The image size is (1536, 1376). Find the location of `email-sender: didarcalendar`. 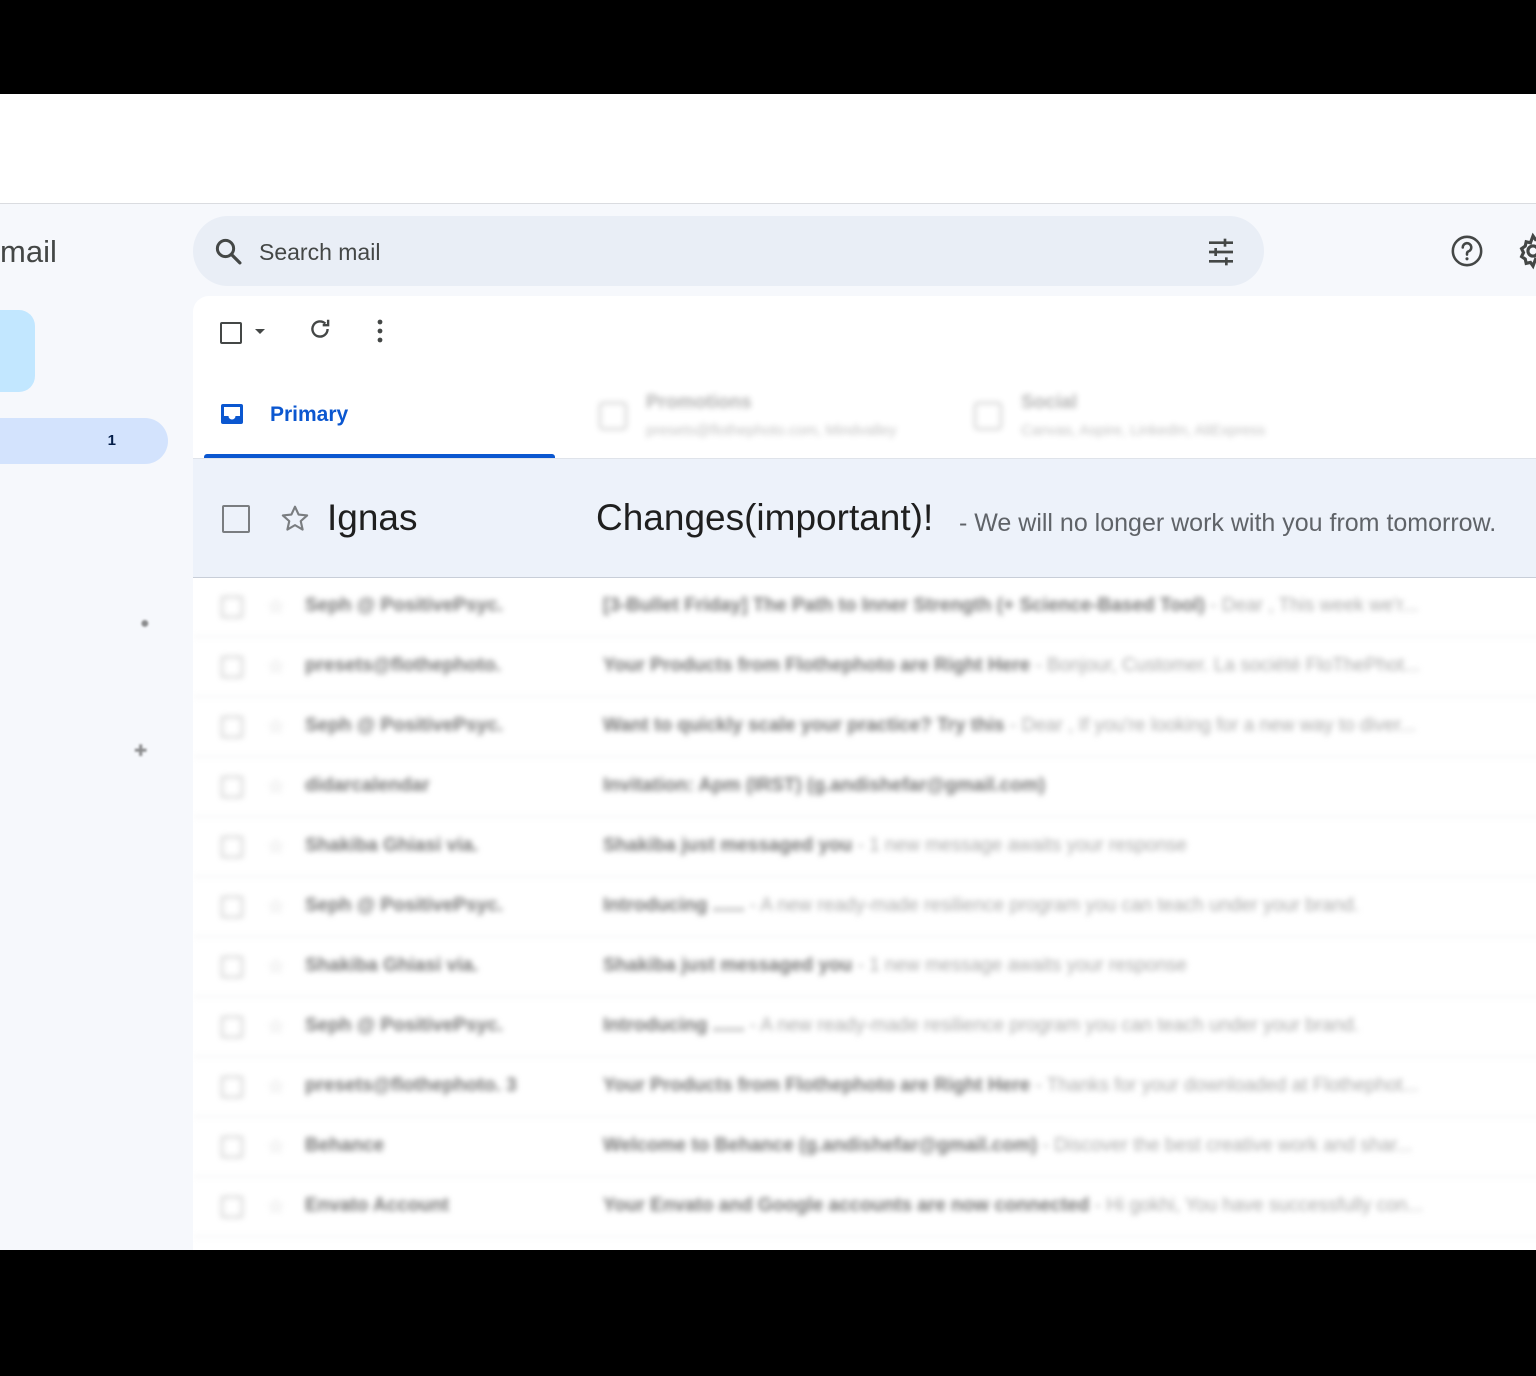

email-sender: didarcalendar is located at coordinates (367, 785).